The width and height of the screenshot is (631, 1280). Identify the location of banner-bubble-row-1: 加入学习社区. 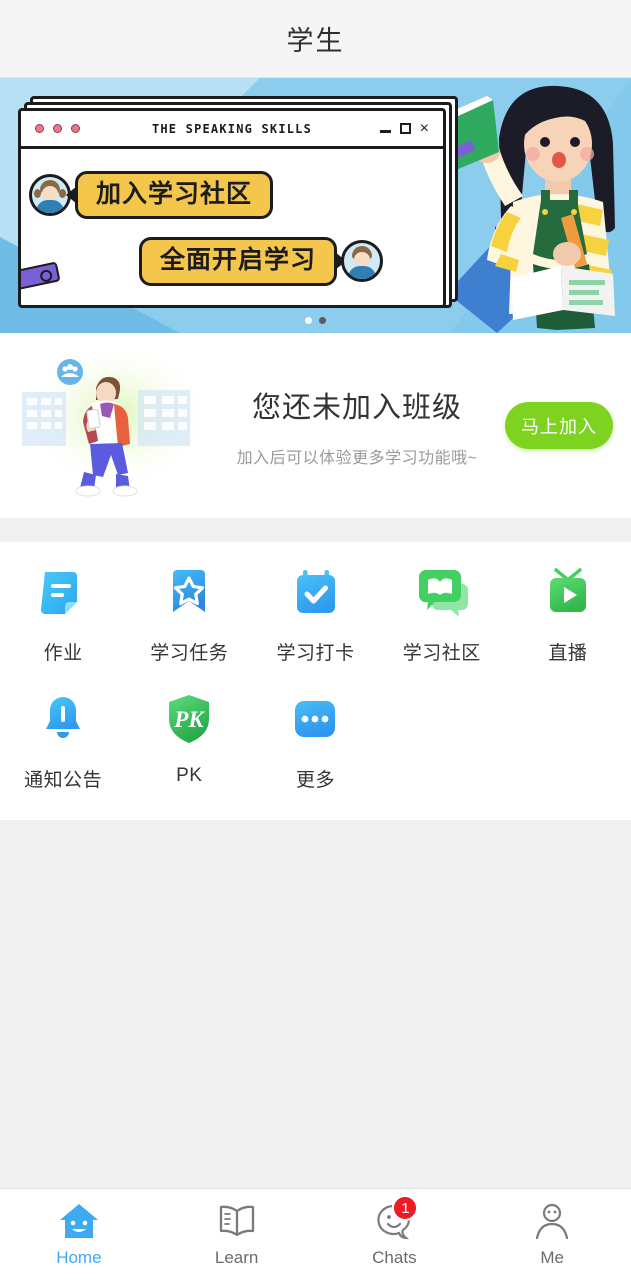
(236, 195).